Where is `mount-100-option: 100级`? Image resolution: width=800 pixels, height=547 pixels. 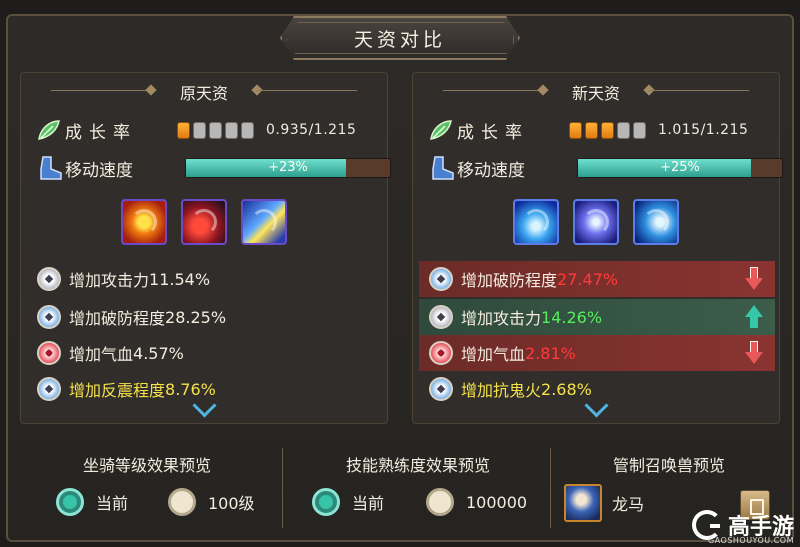
mount-100-option: 100级 is located at coordinates (211, 502).